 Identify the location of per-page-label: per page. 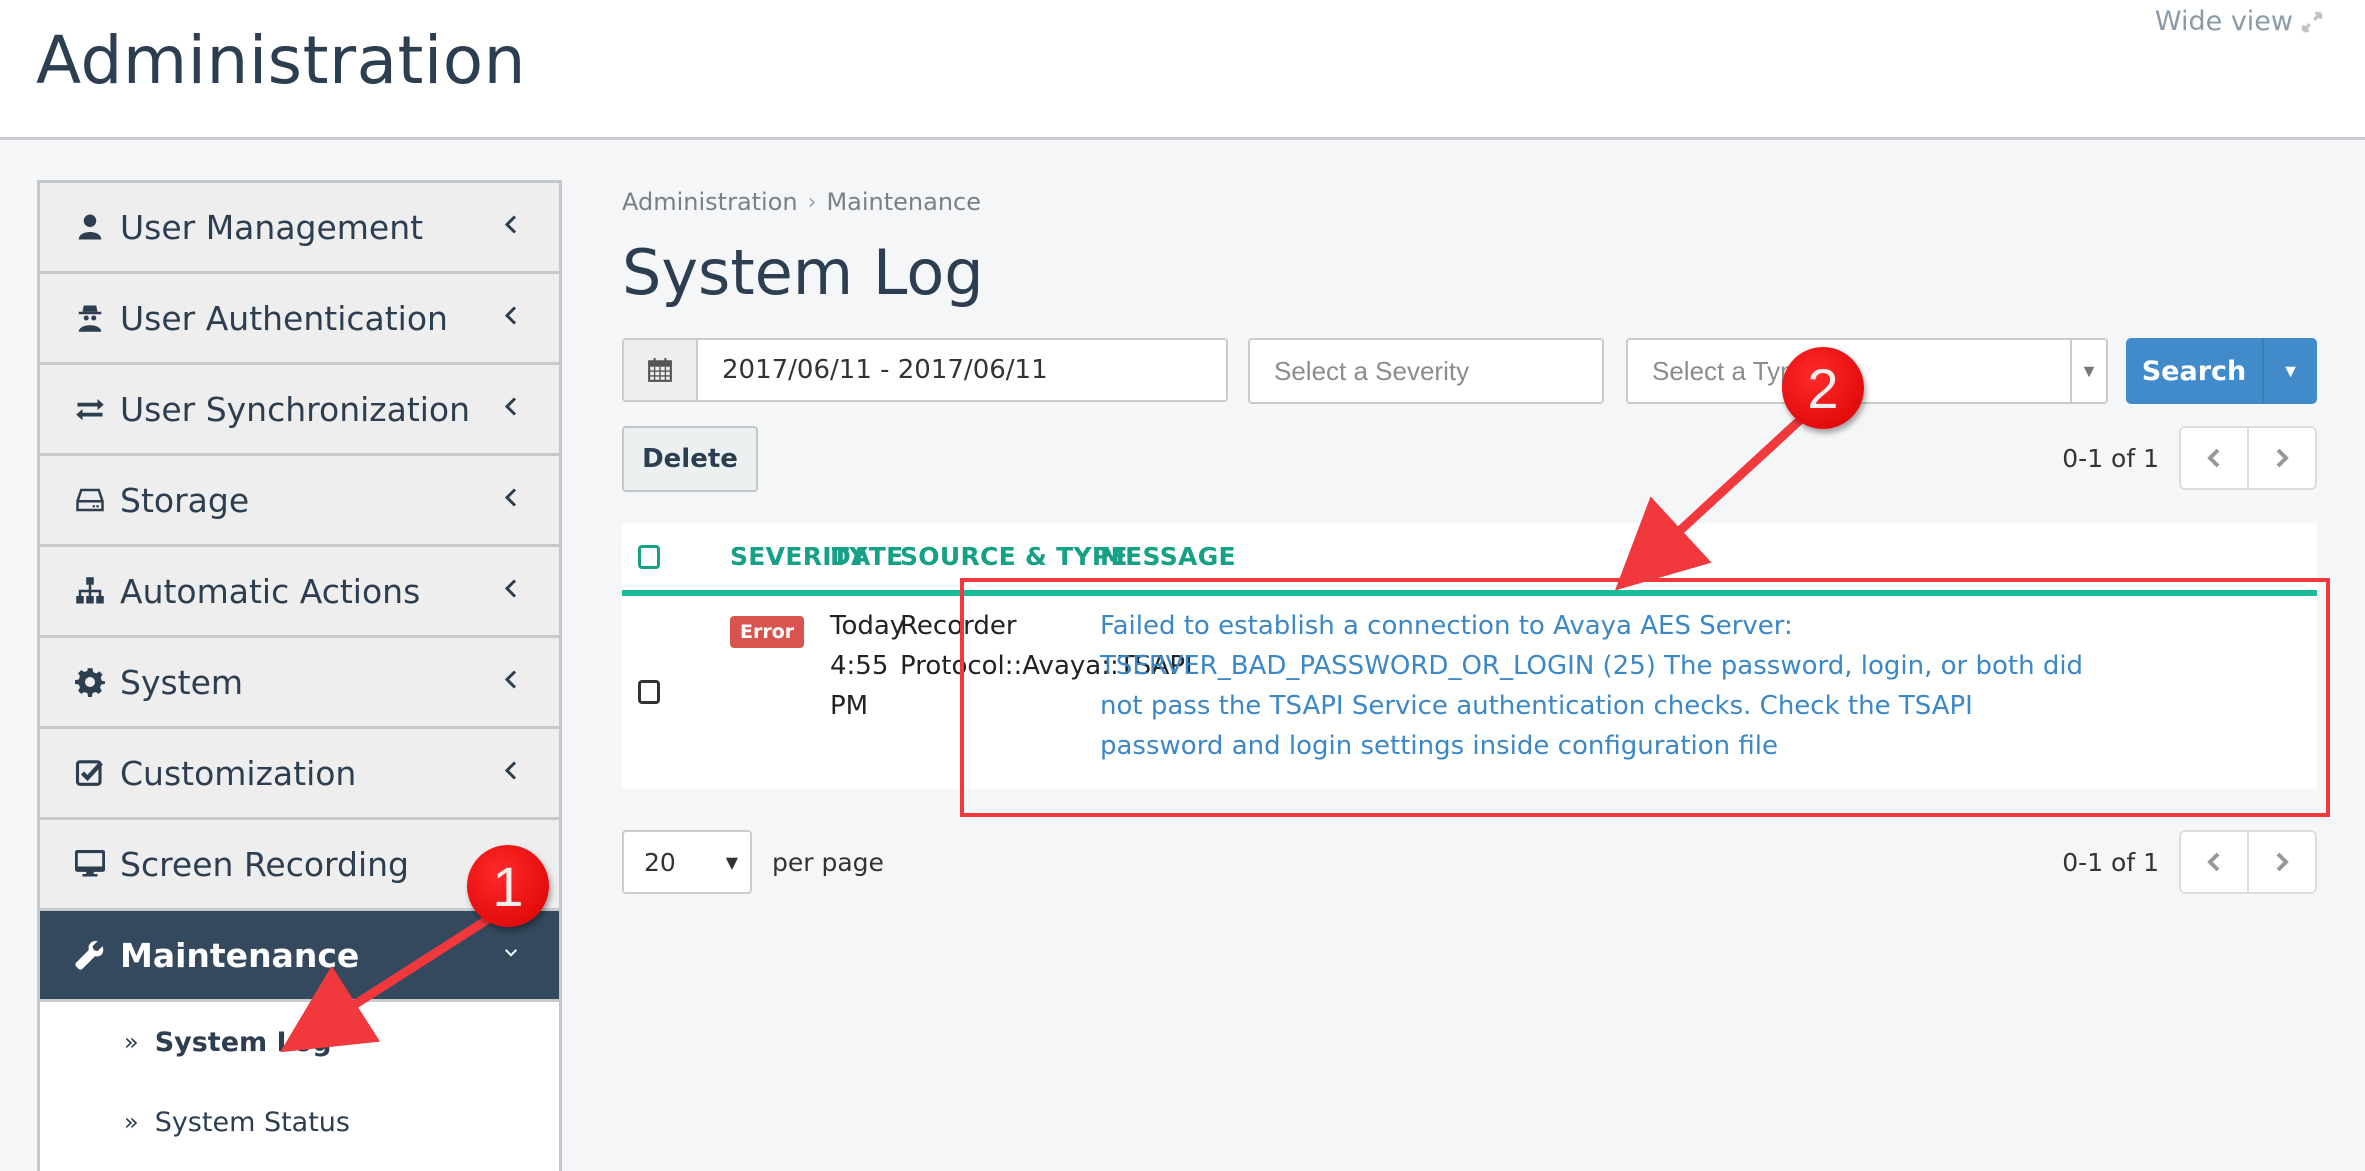
(828, 862).